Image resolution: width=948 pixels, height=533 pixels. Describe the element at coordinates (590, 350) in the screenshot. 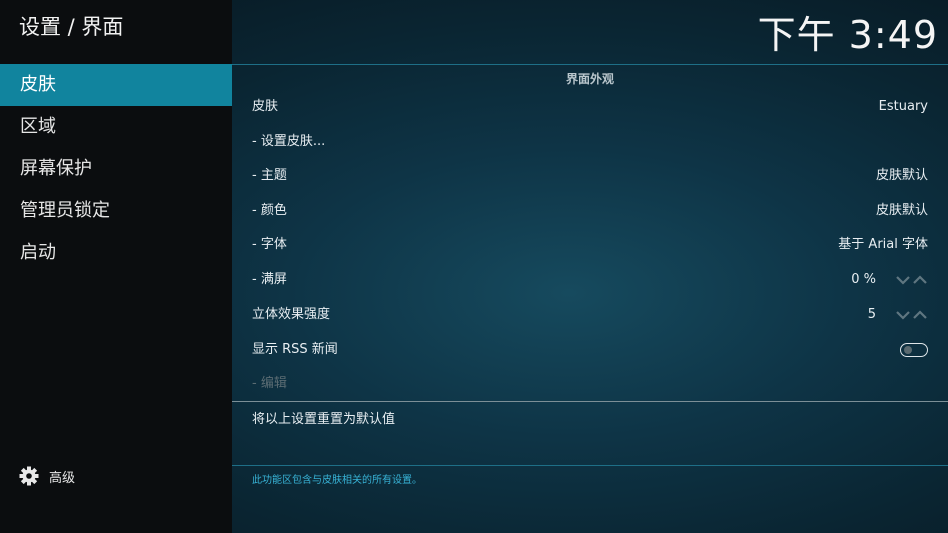

I see `setting-show-rss: 显示 RSS 新闻` at that location.